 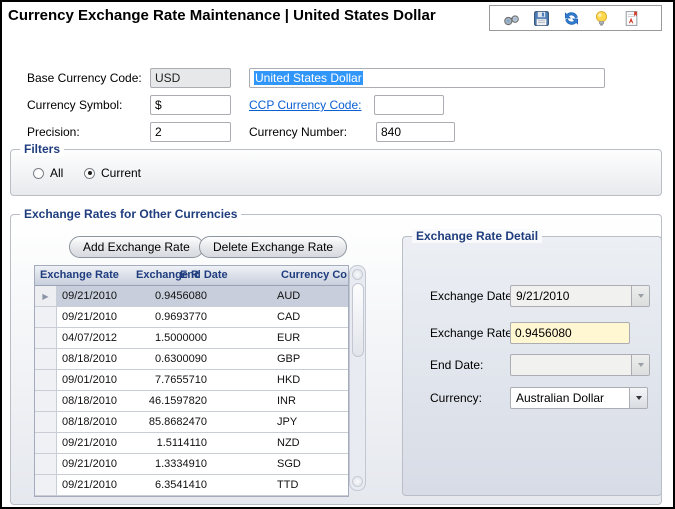 I want to click on toolbar, so click(x=575, y=18).